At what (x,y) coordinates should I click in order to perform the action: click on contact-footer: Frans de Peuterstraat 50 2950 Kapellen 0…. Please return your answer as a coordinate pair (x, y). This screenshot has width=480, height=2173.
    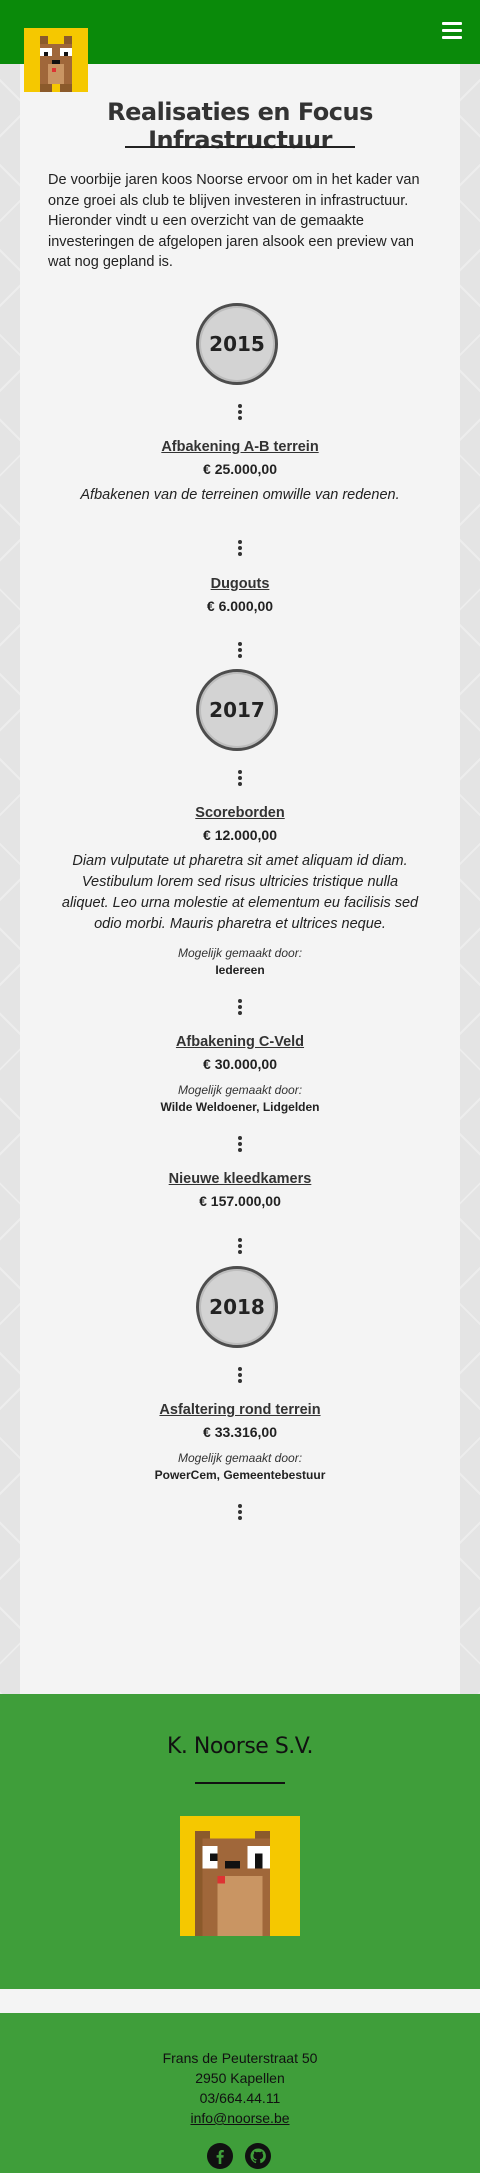
    Looking at the image, I should click on (240, 2093).